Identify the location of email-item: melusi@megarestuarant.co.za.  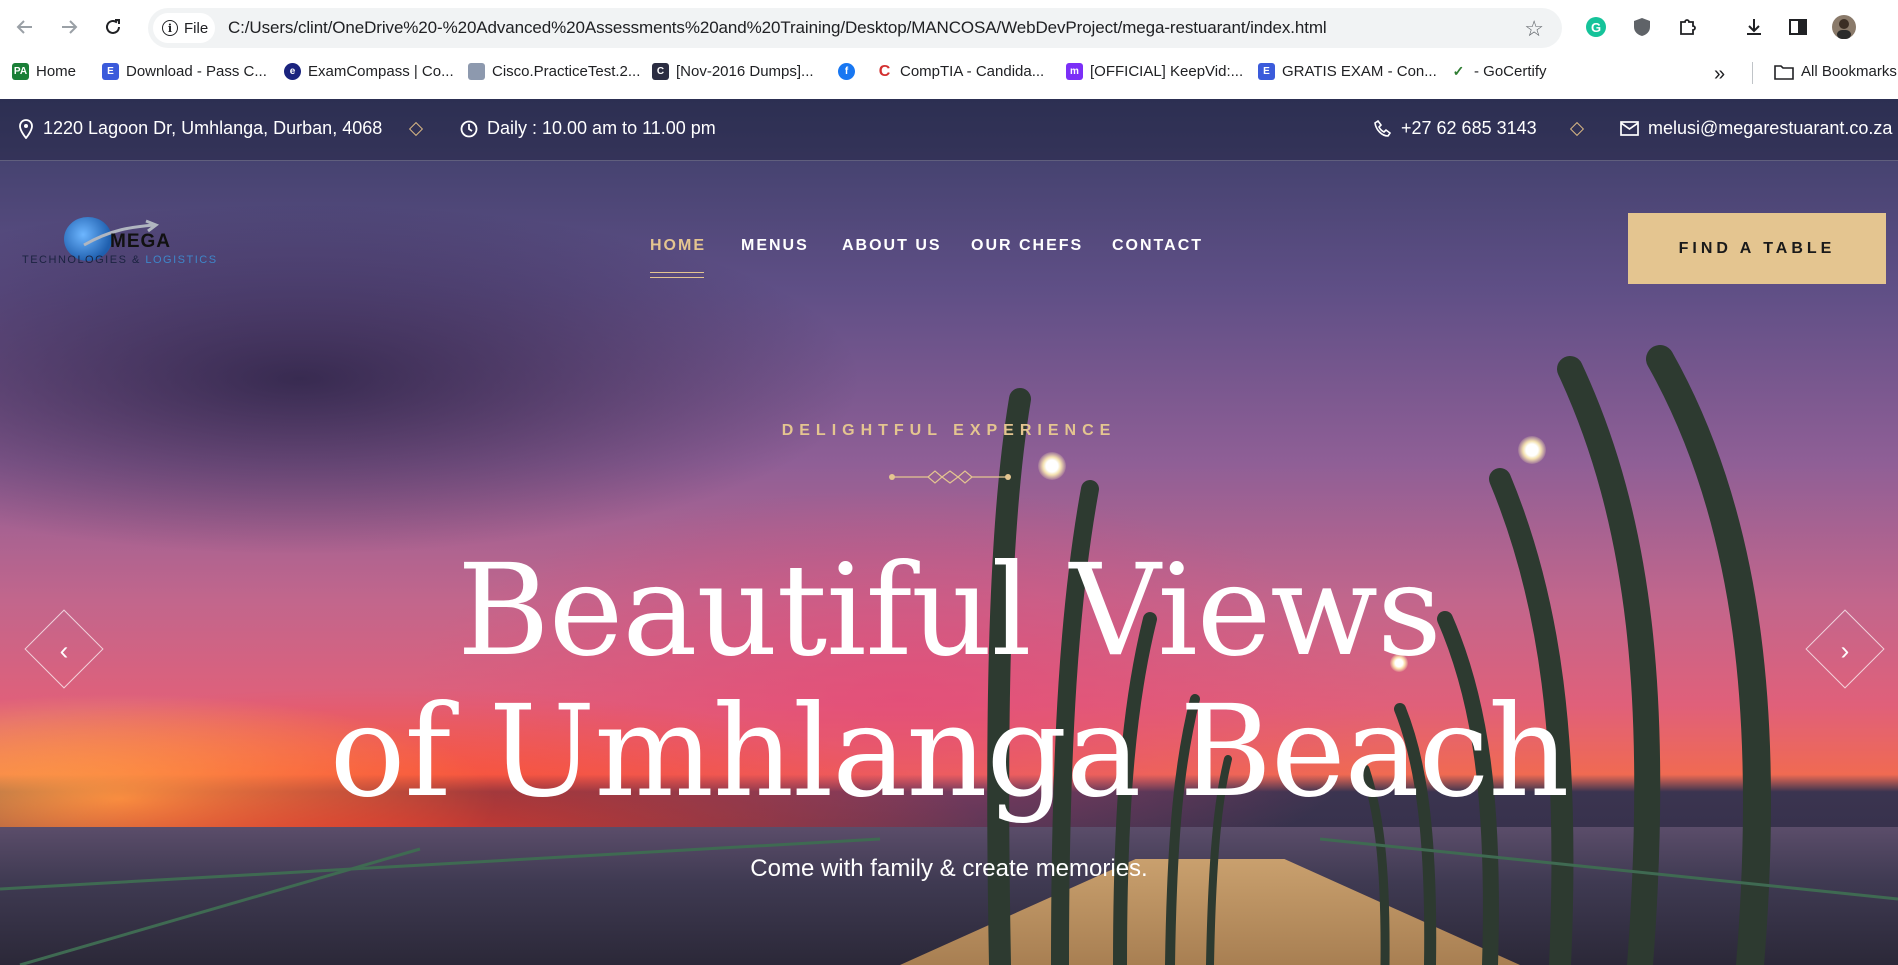
(1756, 128).